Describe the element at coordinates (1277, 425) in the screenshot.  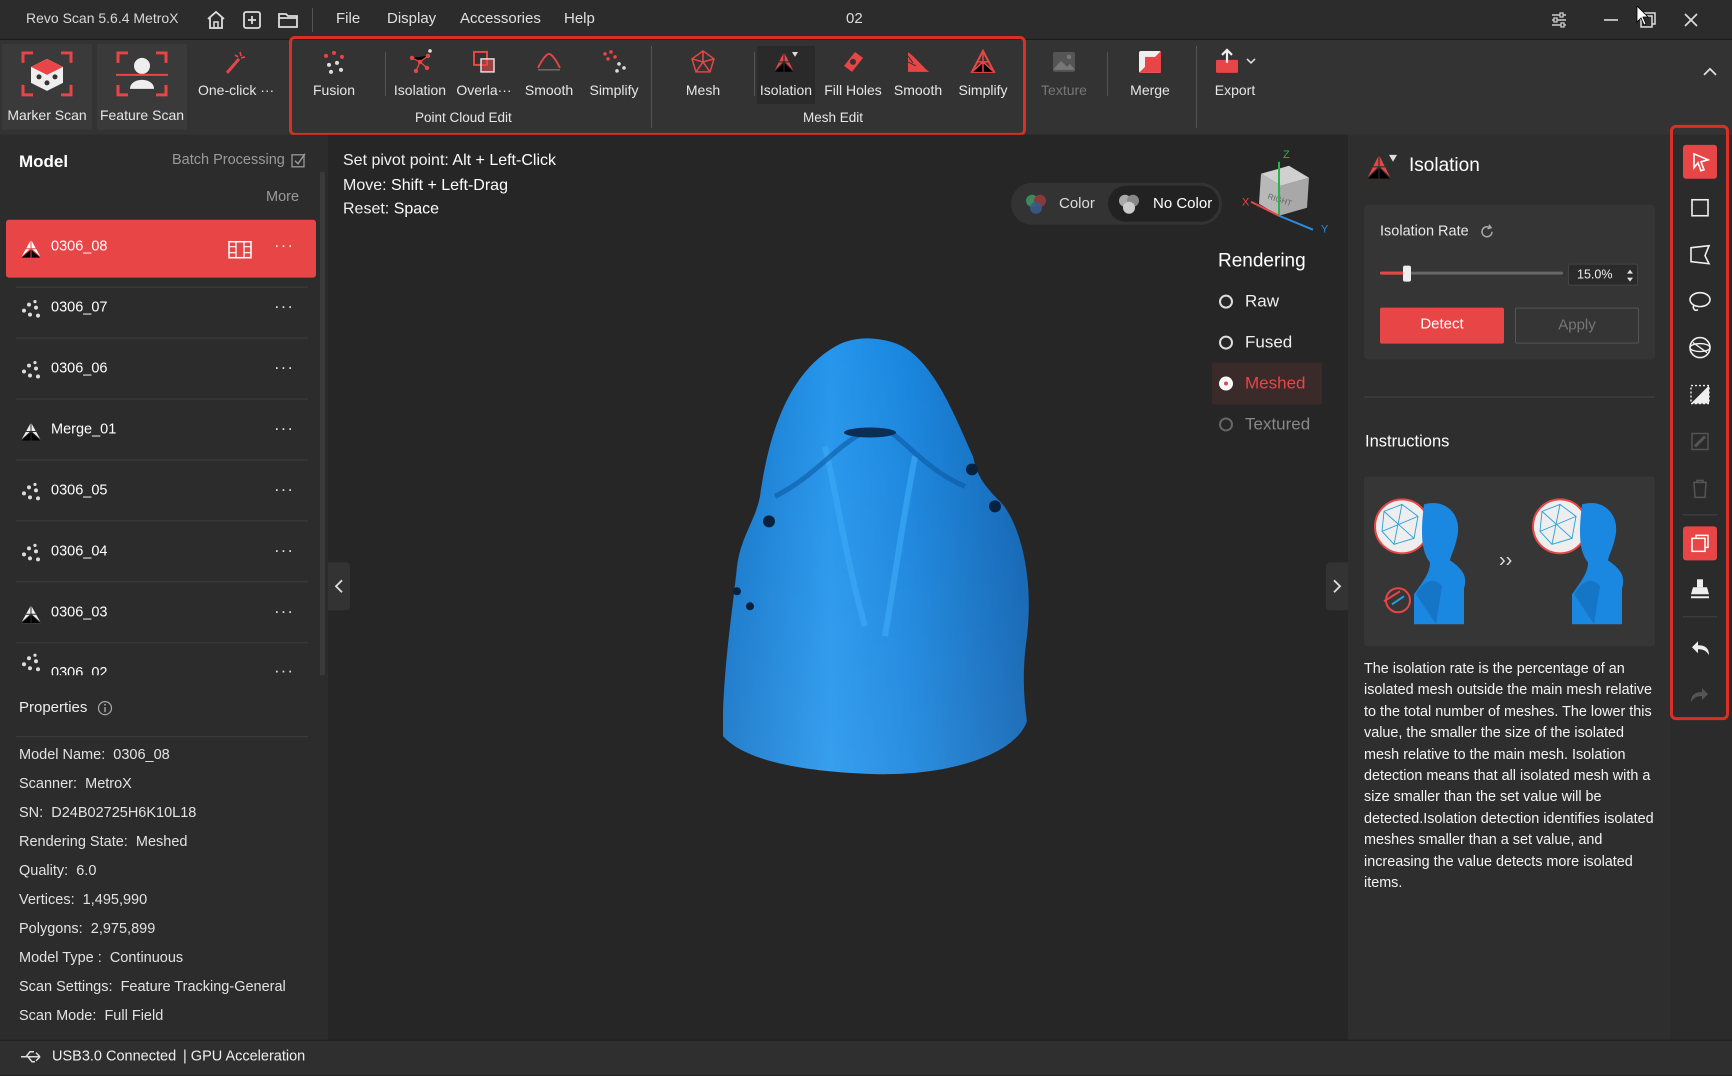
I see `rendering-textured: Textured` at that location.